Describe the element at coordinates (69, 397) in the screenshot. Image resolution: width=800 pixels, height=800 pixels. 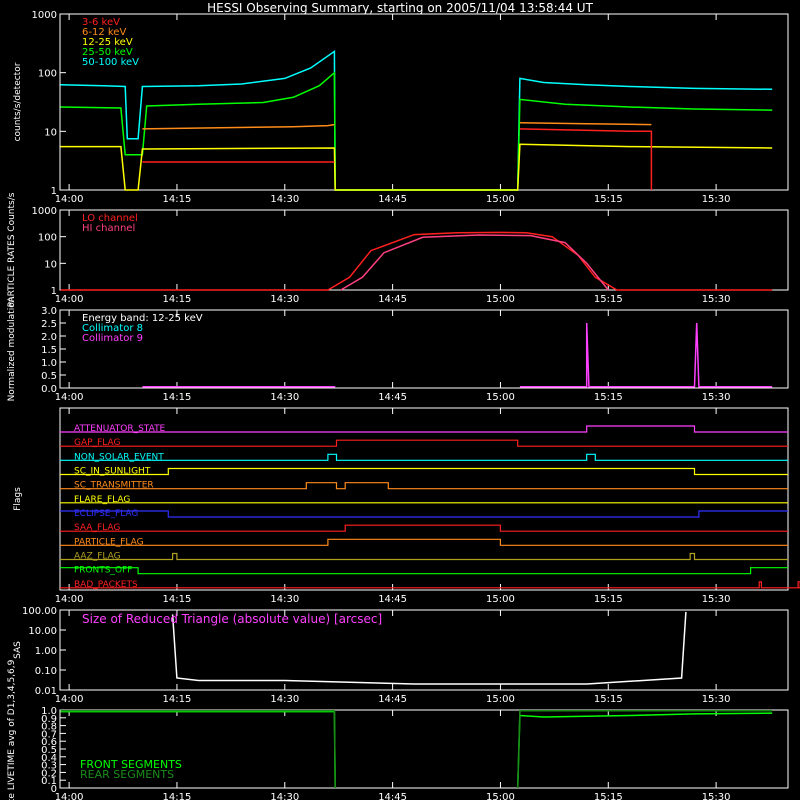
I see `modulation-xtick-label-0: 14:00` at that location.